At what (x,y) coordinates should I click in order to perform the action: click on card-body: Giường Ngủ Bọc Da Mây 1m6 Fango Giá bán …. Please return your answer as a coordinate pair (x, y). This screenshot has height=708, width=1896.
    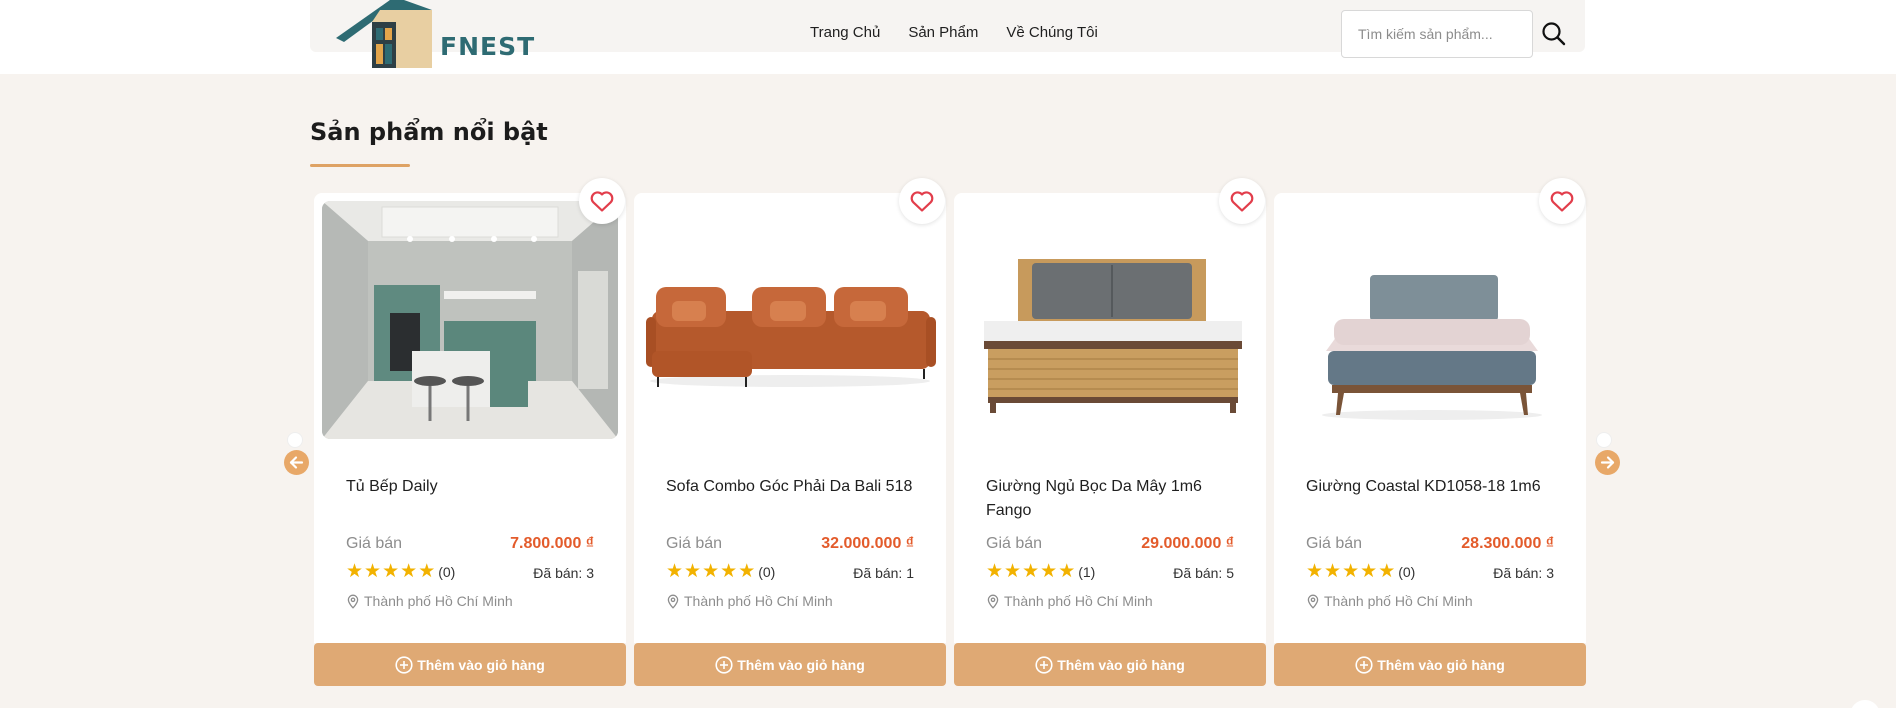
    Looking at the image, I should click on (1110, 418).